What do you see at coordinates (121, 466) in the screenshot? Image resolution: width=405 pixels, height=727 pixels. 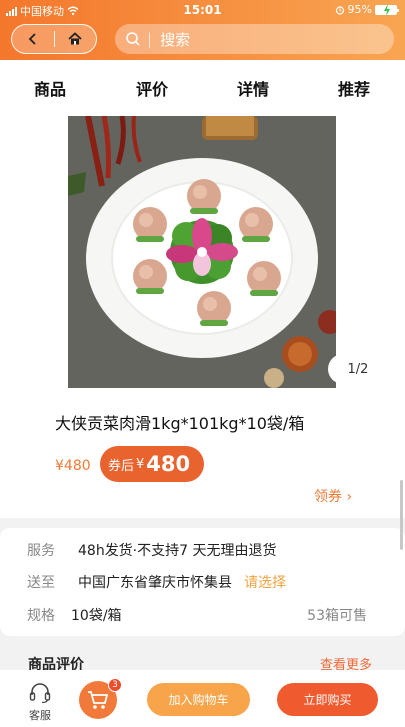 I see `coupon-label: 券后` at bounding box center [121, 466].